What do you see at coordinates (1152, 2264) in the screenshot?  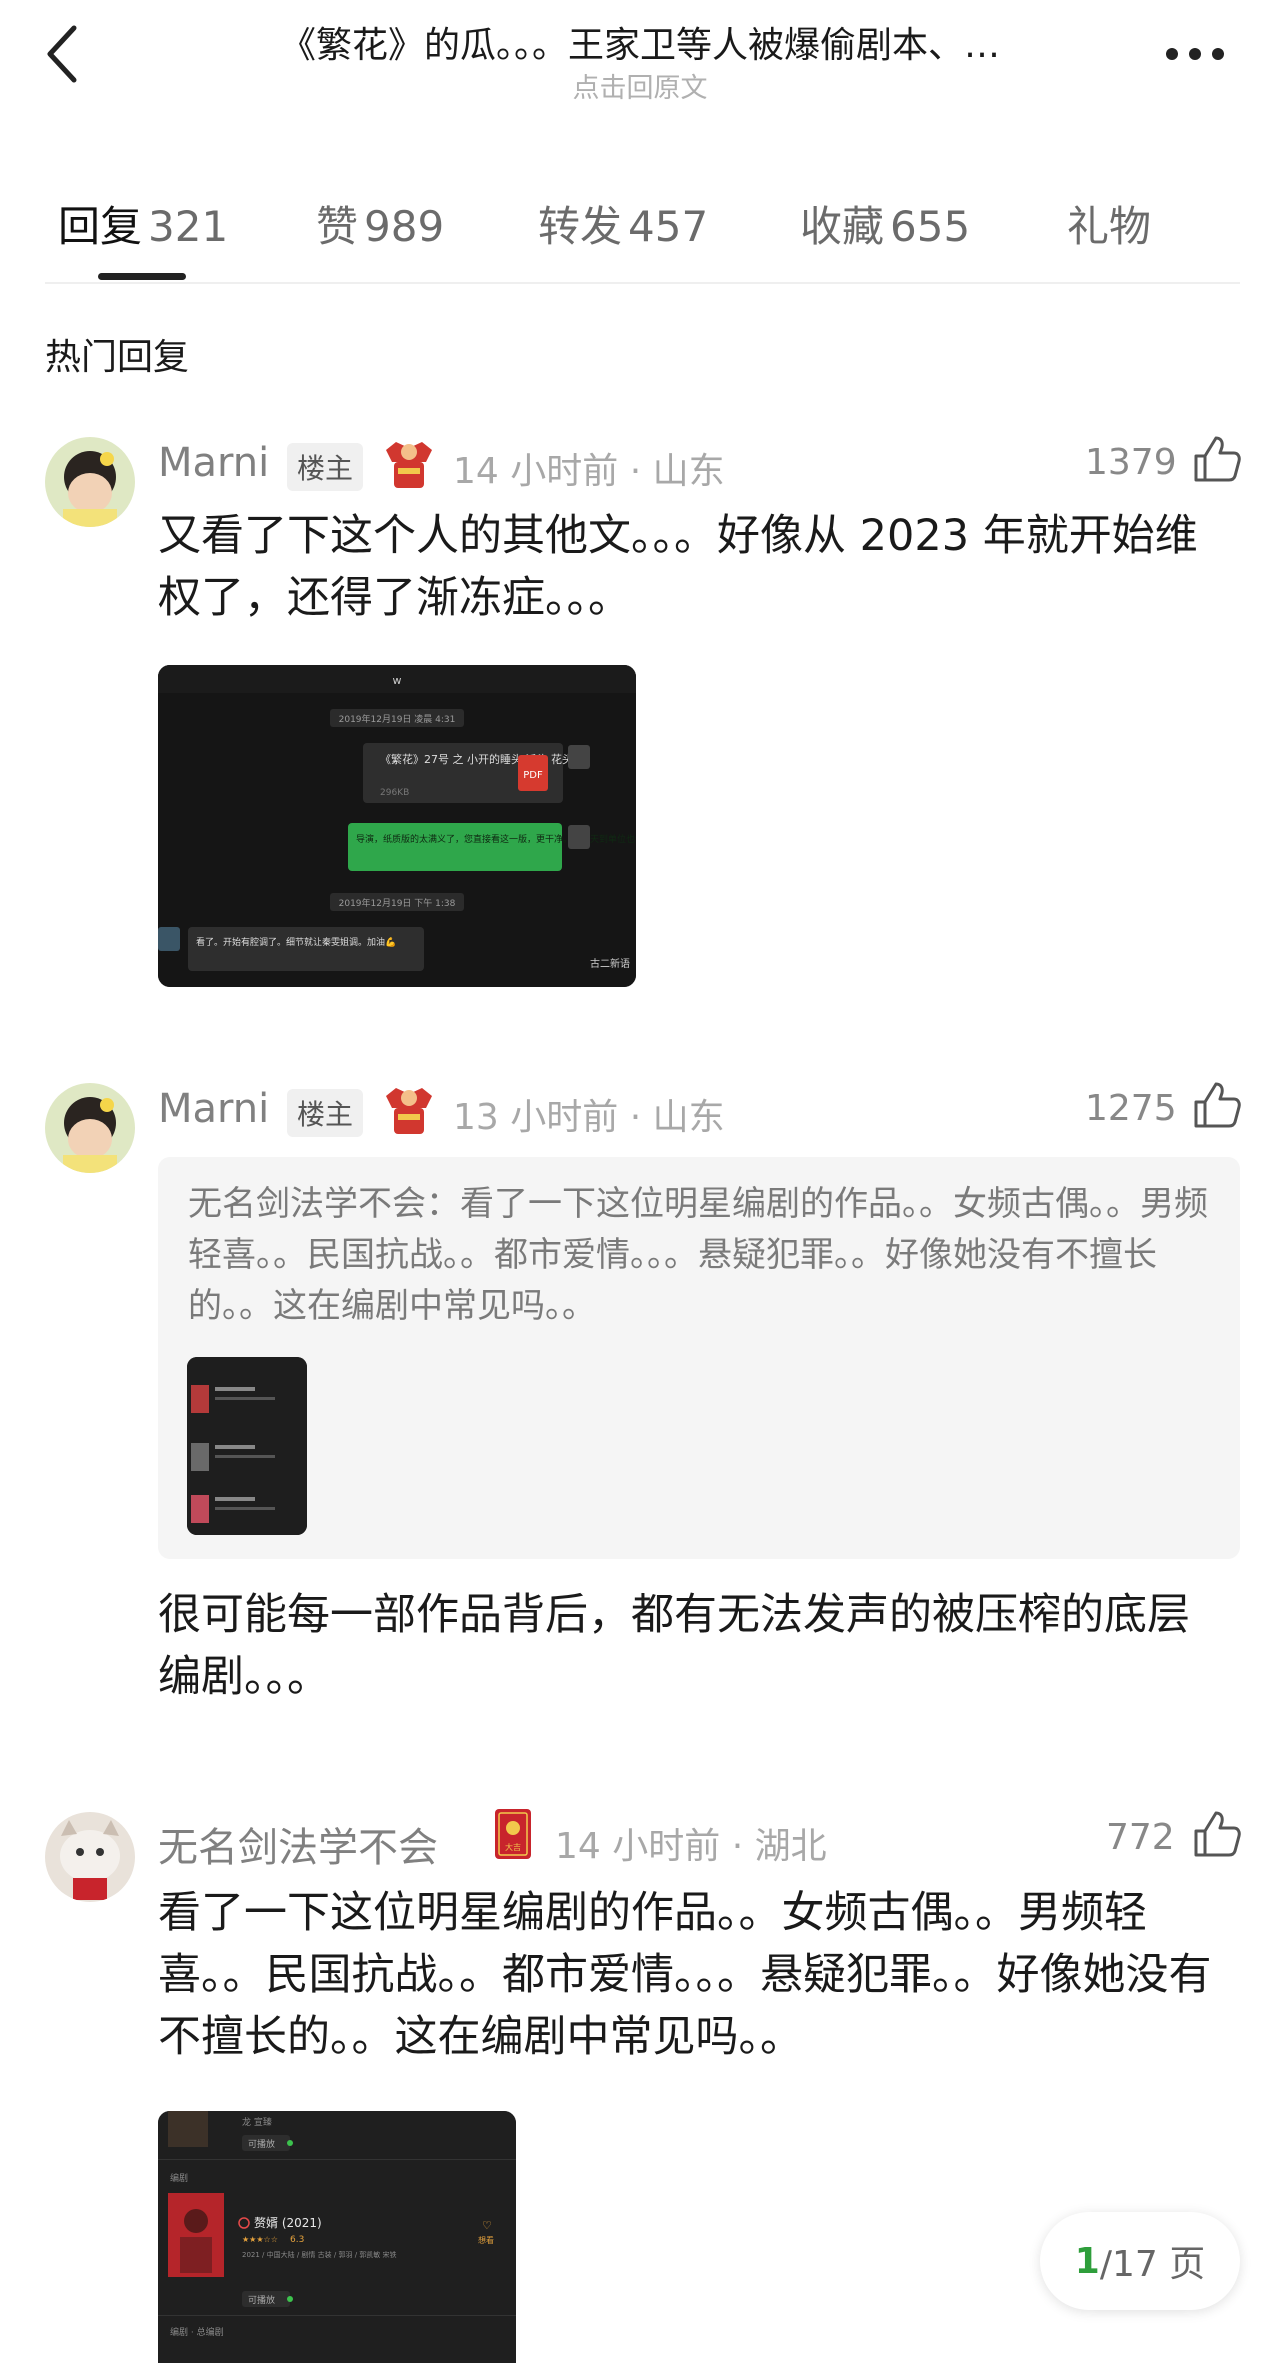 I see `total-pages: /17 页` at bounding box center [1152, 2264].